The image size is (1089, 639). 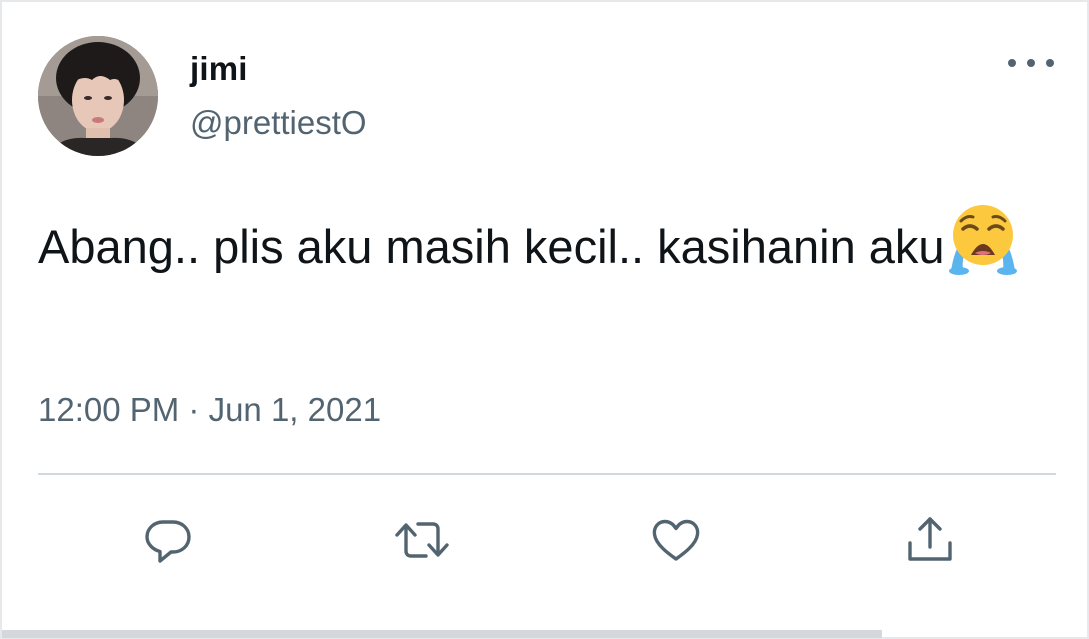 I want to click on retweet-button, so click(x=422, y=540).